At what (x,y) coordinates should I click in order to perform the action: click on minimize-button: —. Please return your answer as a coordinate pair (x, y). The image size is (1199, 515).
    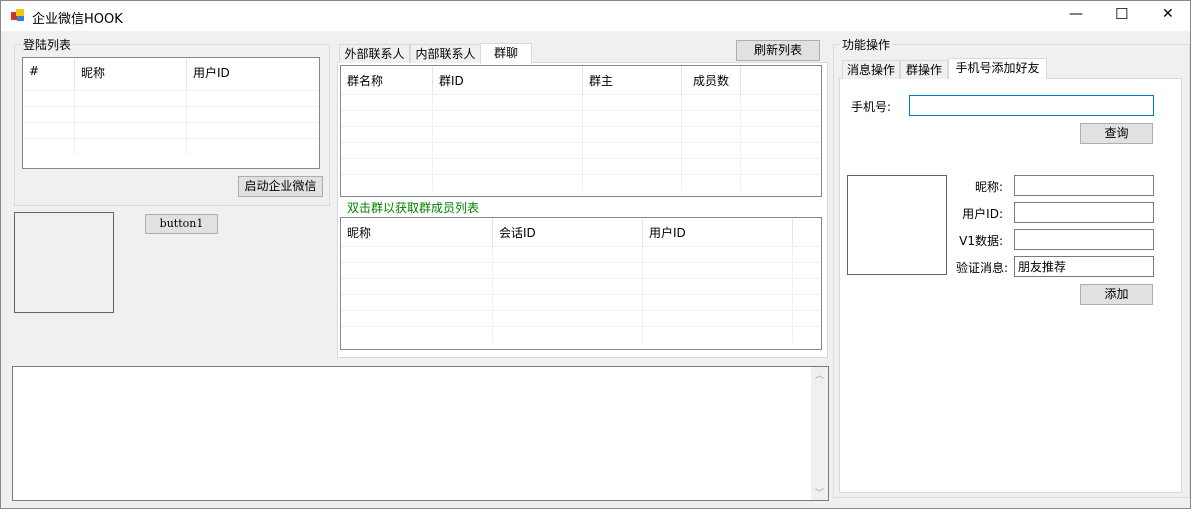
    Looking at the image, I should click on (1076, 14).